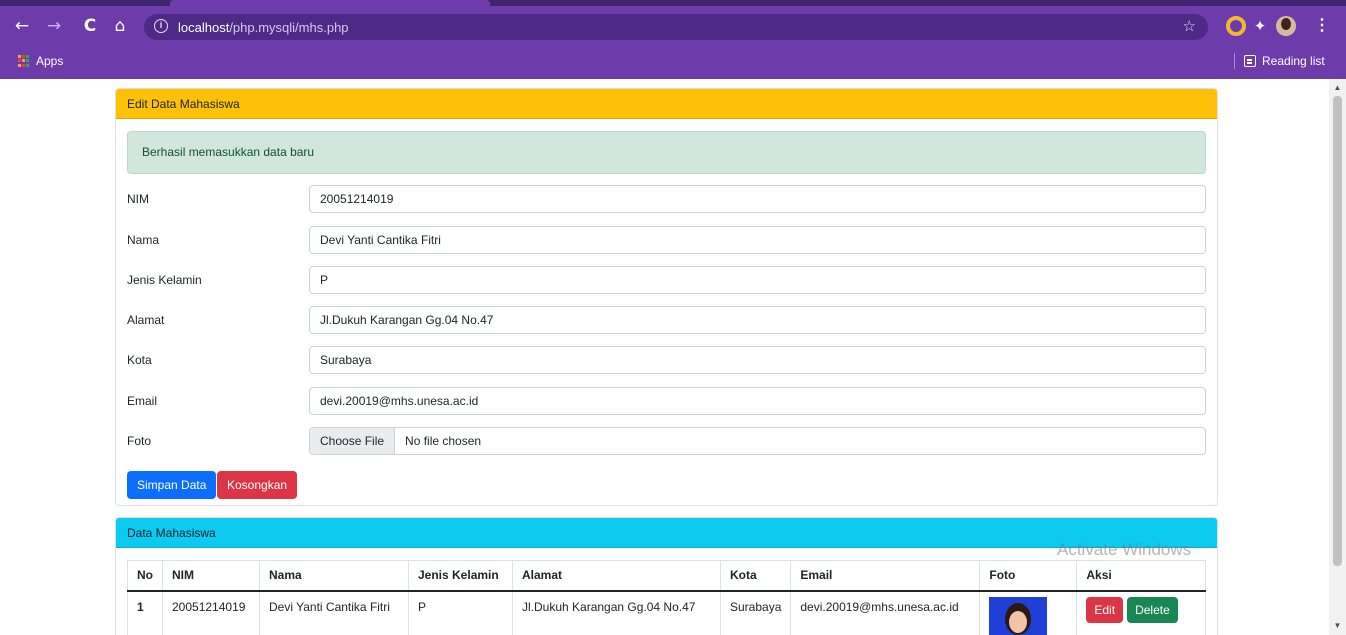 The image size is (1346, 635). I want to click on email-input: devi.20019@mhs.unesa.ac.id, so click(757, 401).